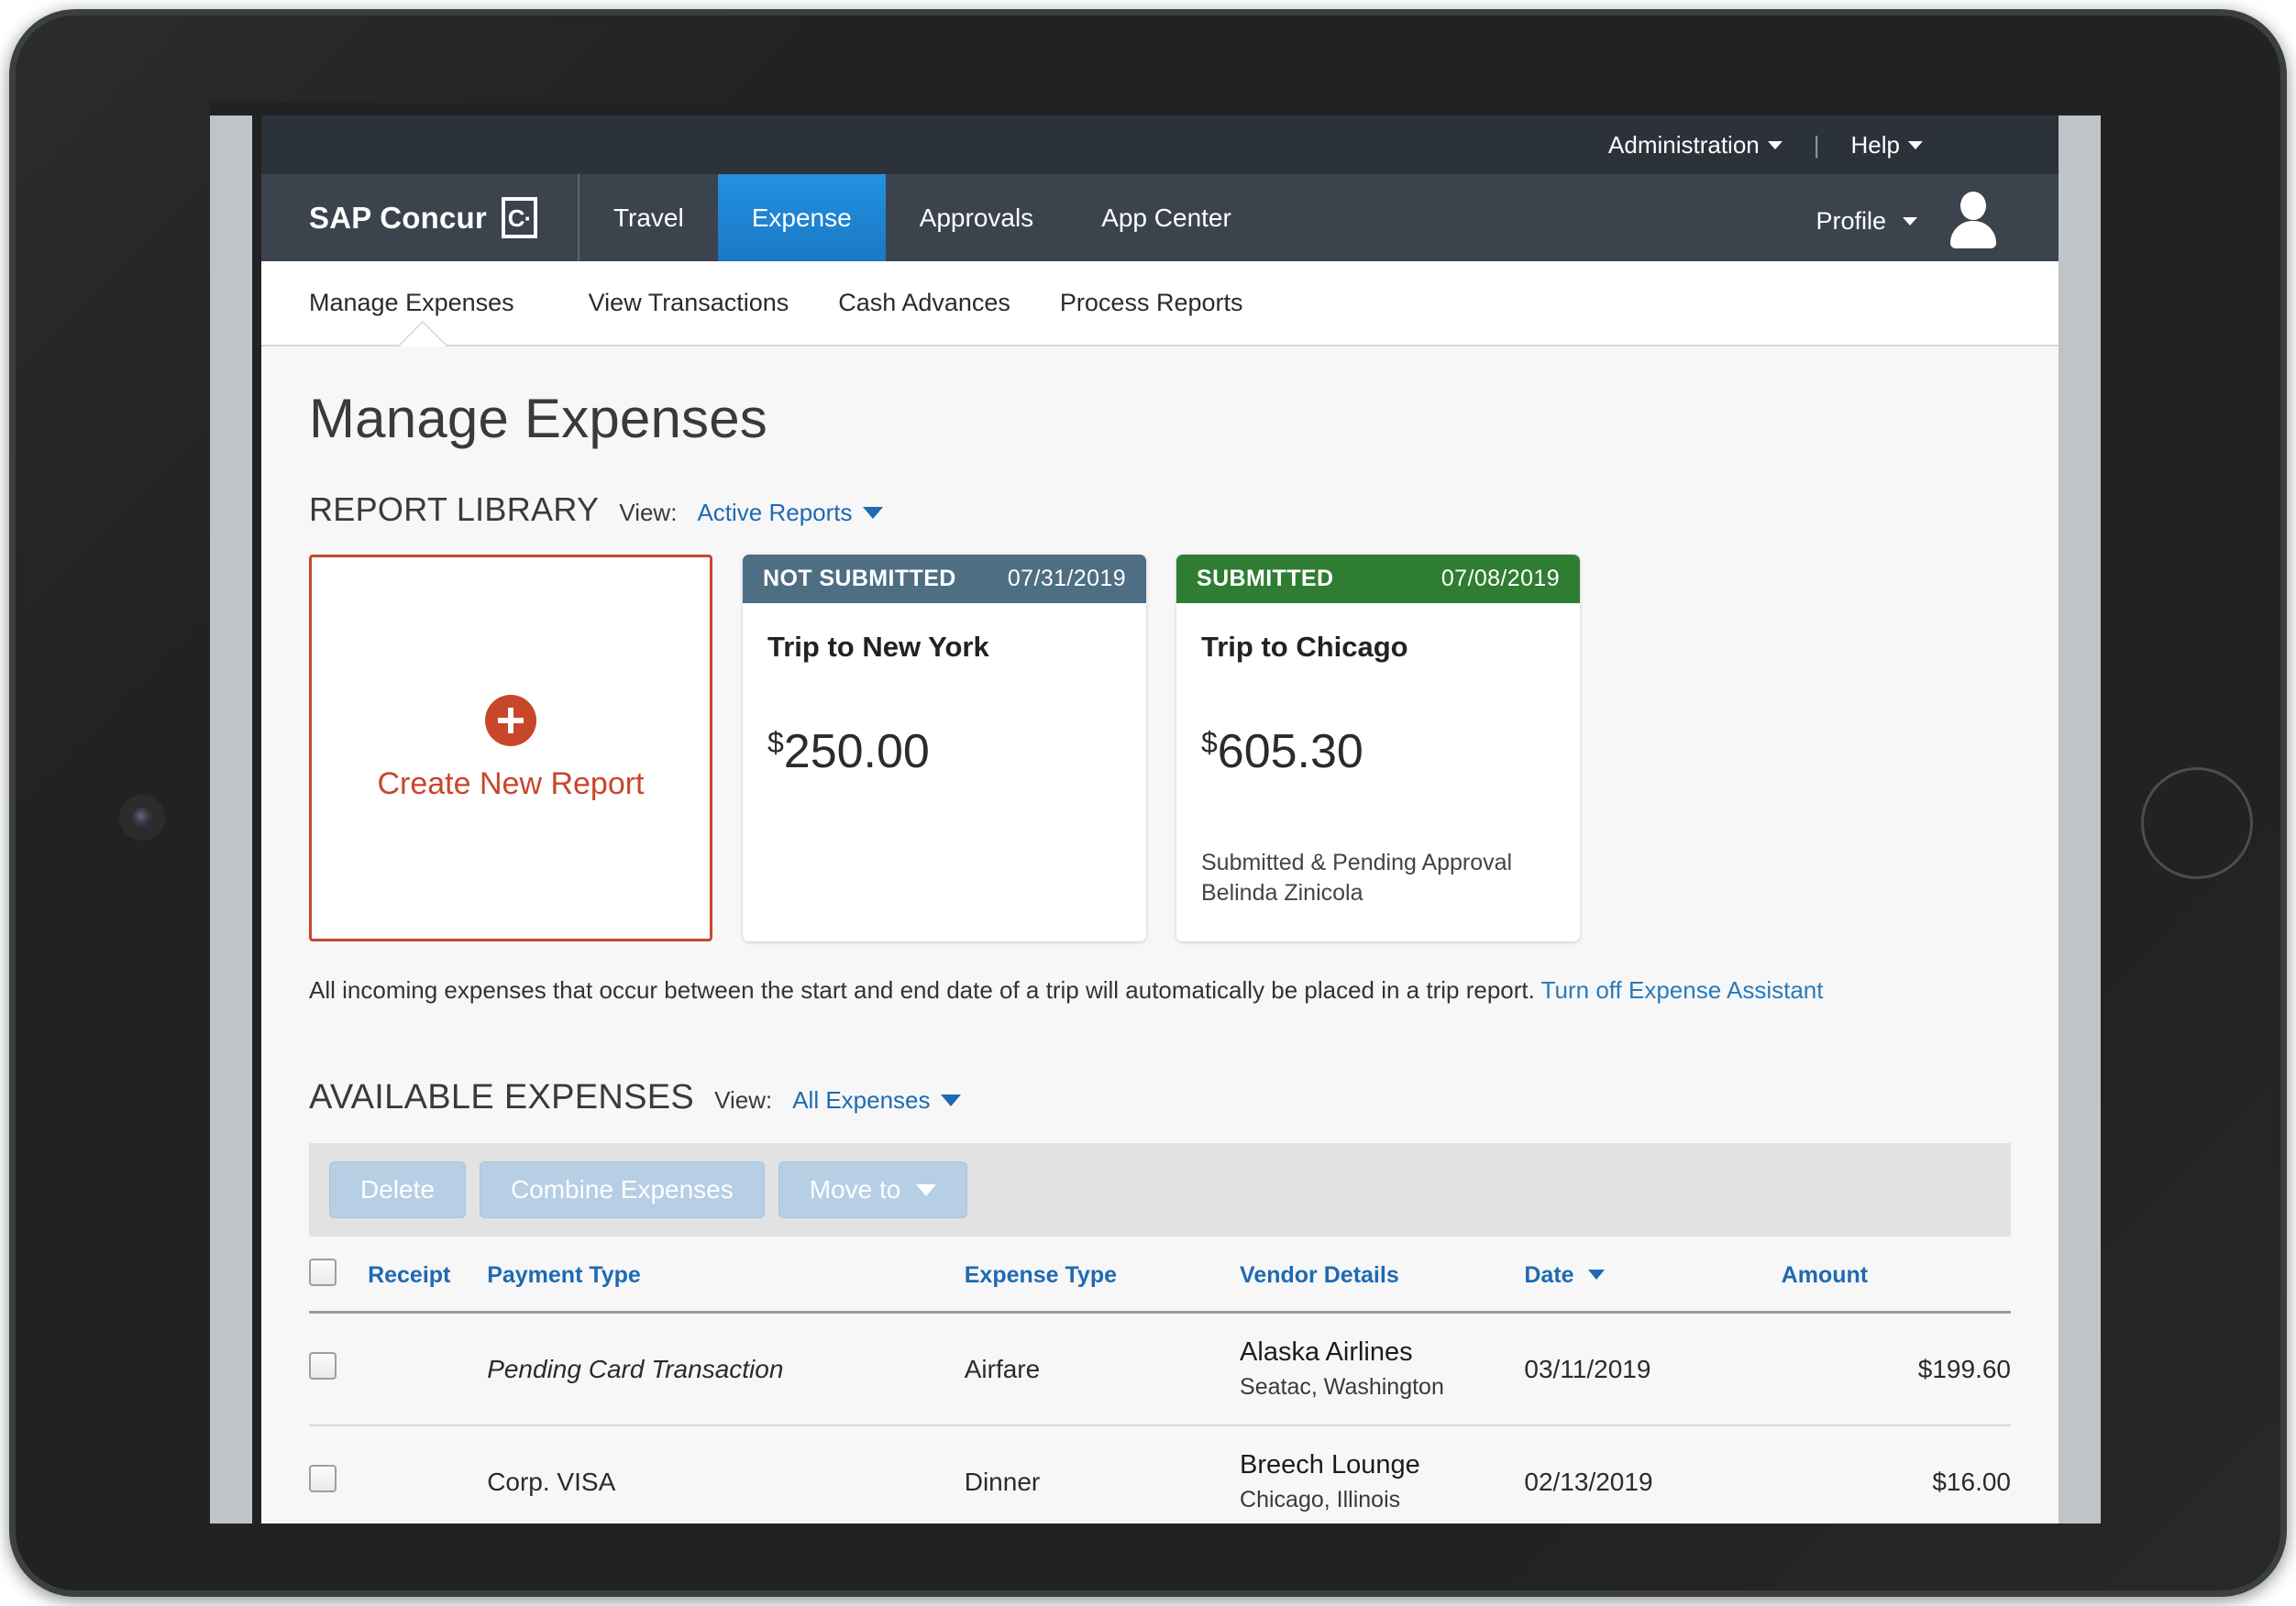 Image resolution: width=2296 pixels, height=1606 pixels. What do you see at coordinates (1973, 206) in the screenshot?
I see `avatar-head` at bounding box center [1973, 206].